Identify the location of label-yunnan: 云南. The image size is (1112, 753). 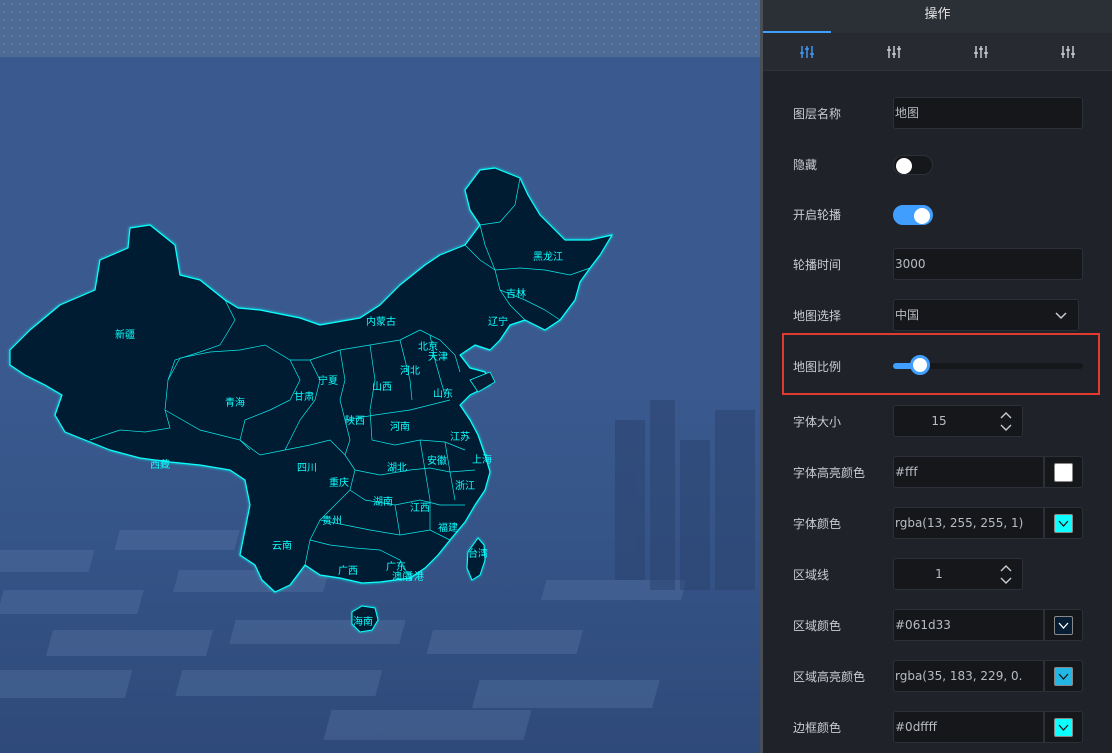
(282, 545).